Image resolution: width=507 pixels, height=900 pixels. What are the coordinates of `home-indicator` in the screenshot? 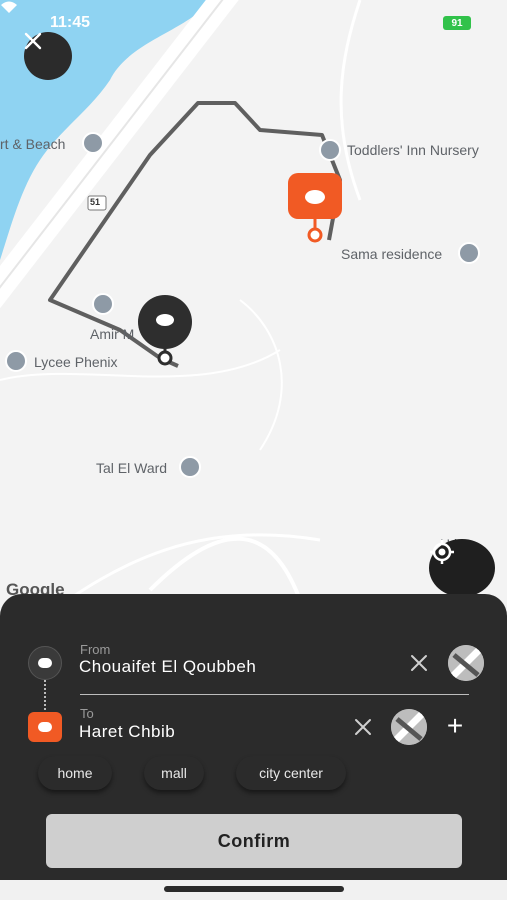 It's located at (254, 889).